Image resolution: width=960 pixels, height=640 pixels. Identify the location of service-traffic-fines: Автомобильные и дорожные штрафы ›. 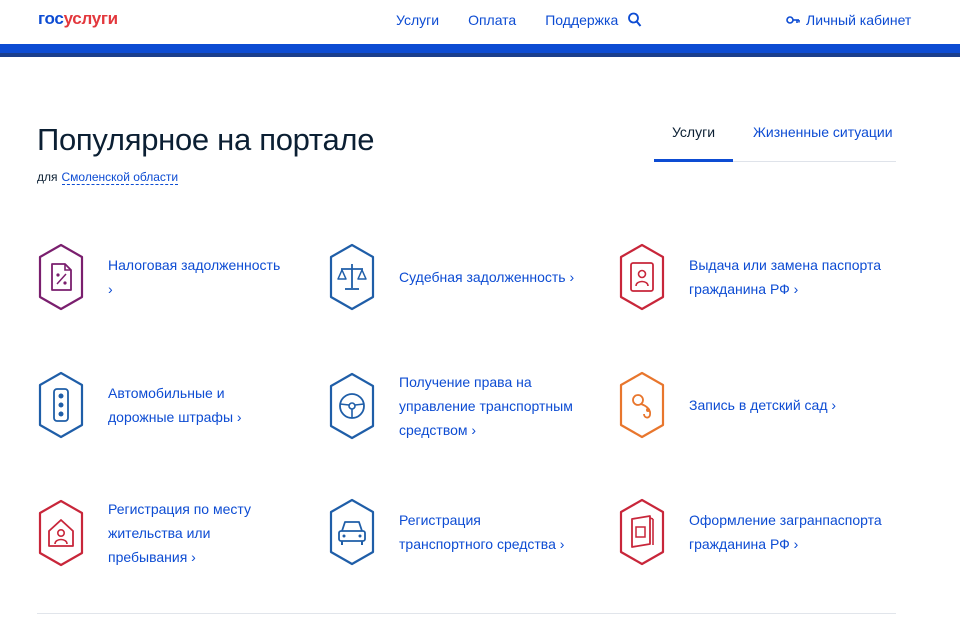
(162, 405).